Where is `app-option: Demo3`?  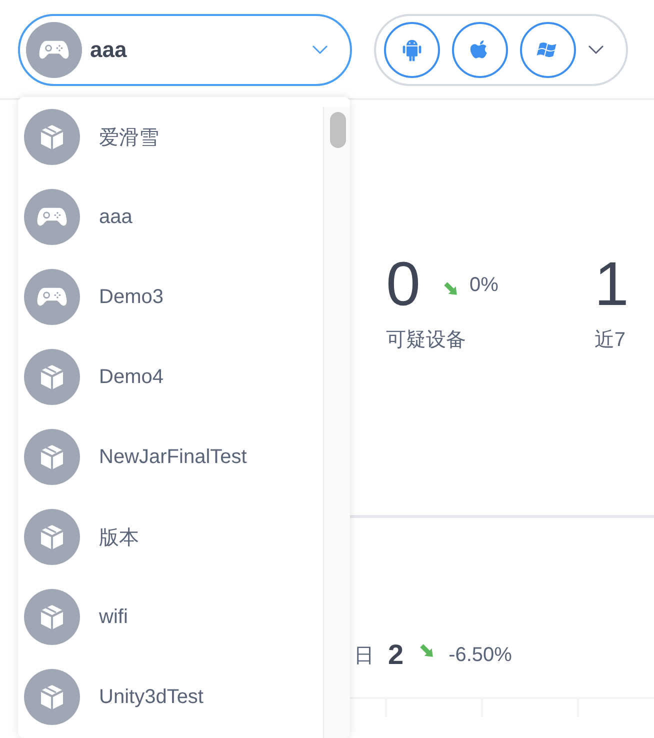 app-option: Demo3 is located at coordinates (170, 297).